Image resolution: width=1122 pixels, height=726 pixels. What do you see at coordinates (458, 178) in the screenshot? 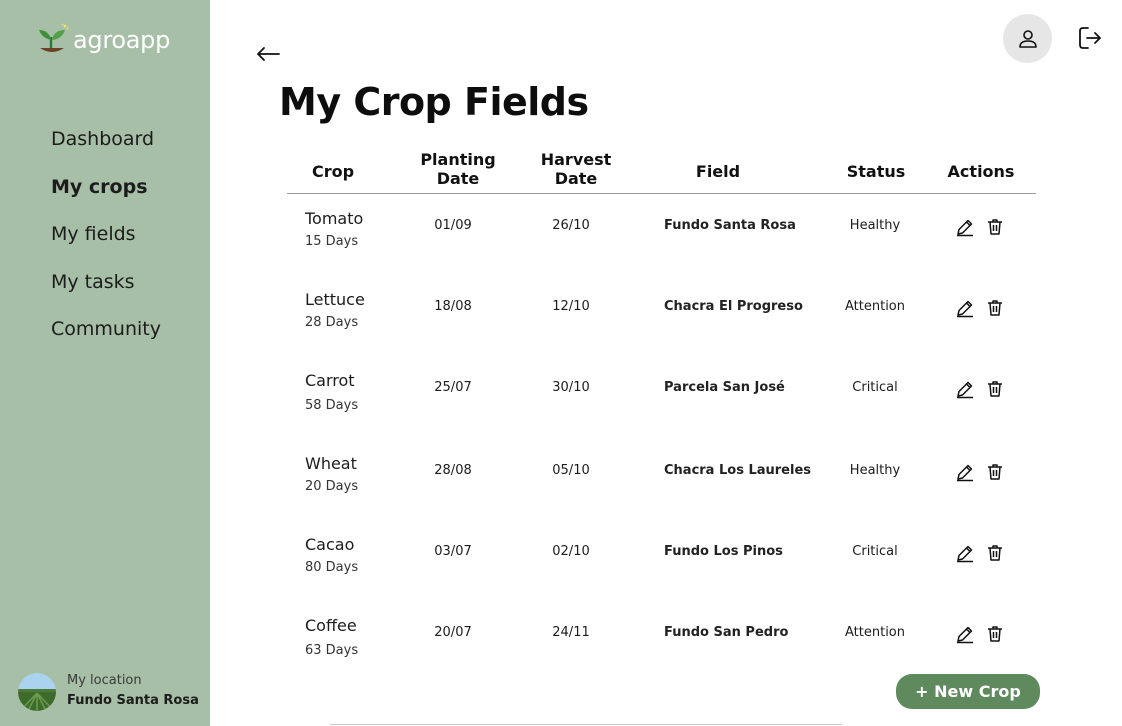
I see `column-header-planting-line2: Date` at bounding box center [458, 178].